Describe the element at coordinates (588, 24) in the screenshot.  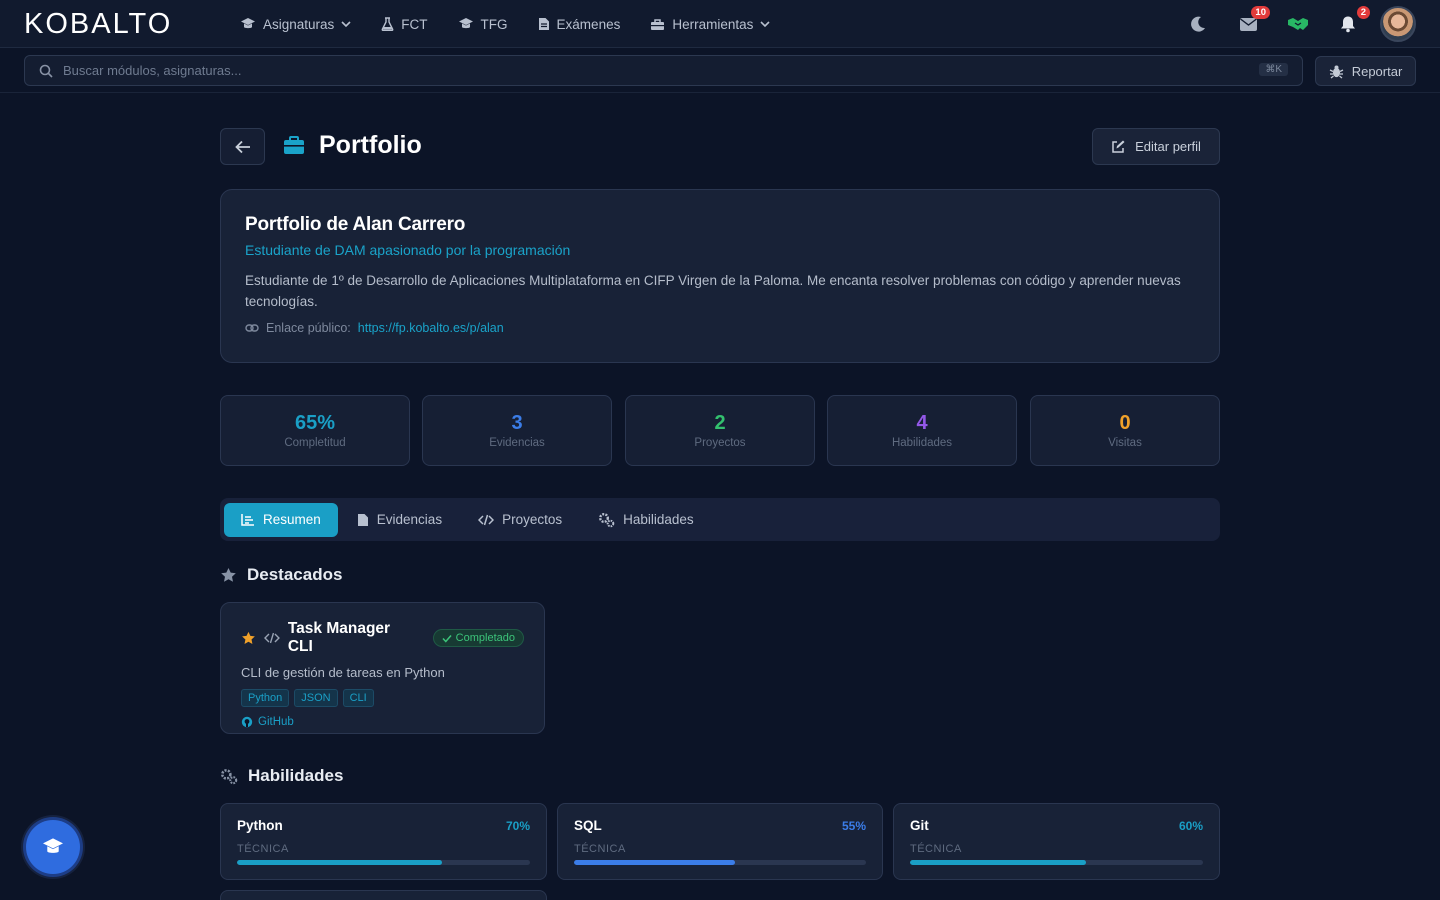
I see `nav-label: Exámenes` at that location.